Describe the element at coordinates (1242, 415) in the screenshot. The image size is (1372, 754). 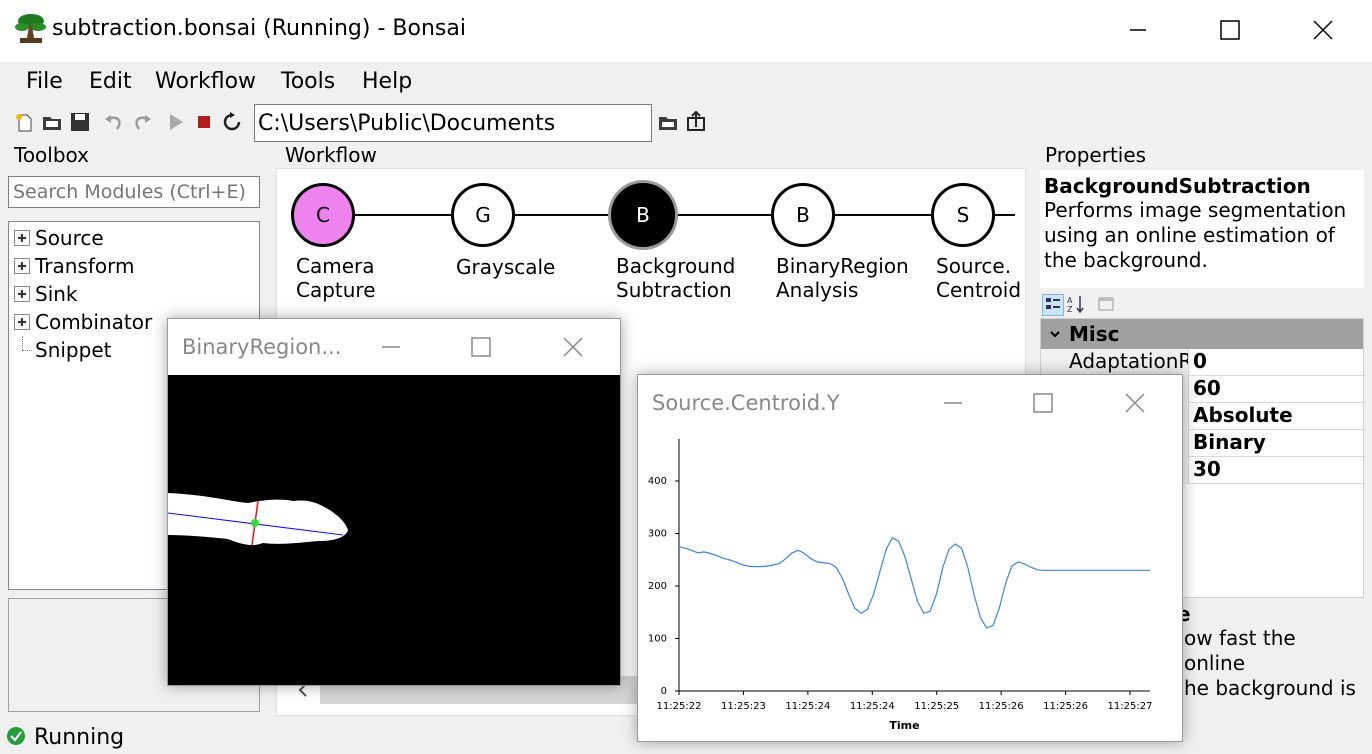
I see `property-value: Absolute` at that location.